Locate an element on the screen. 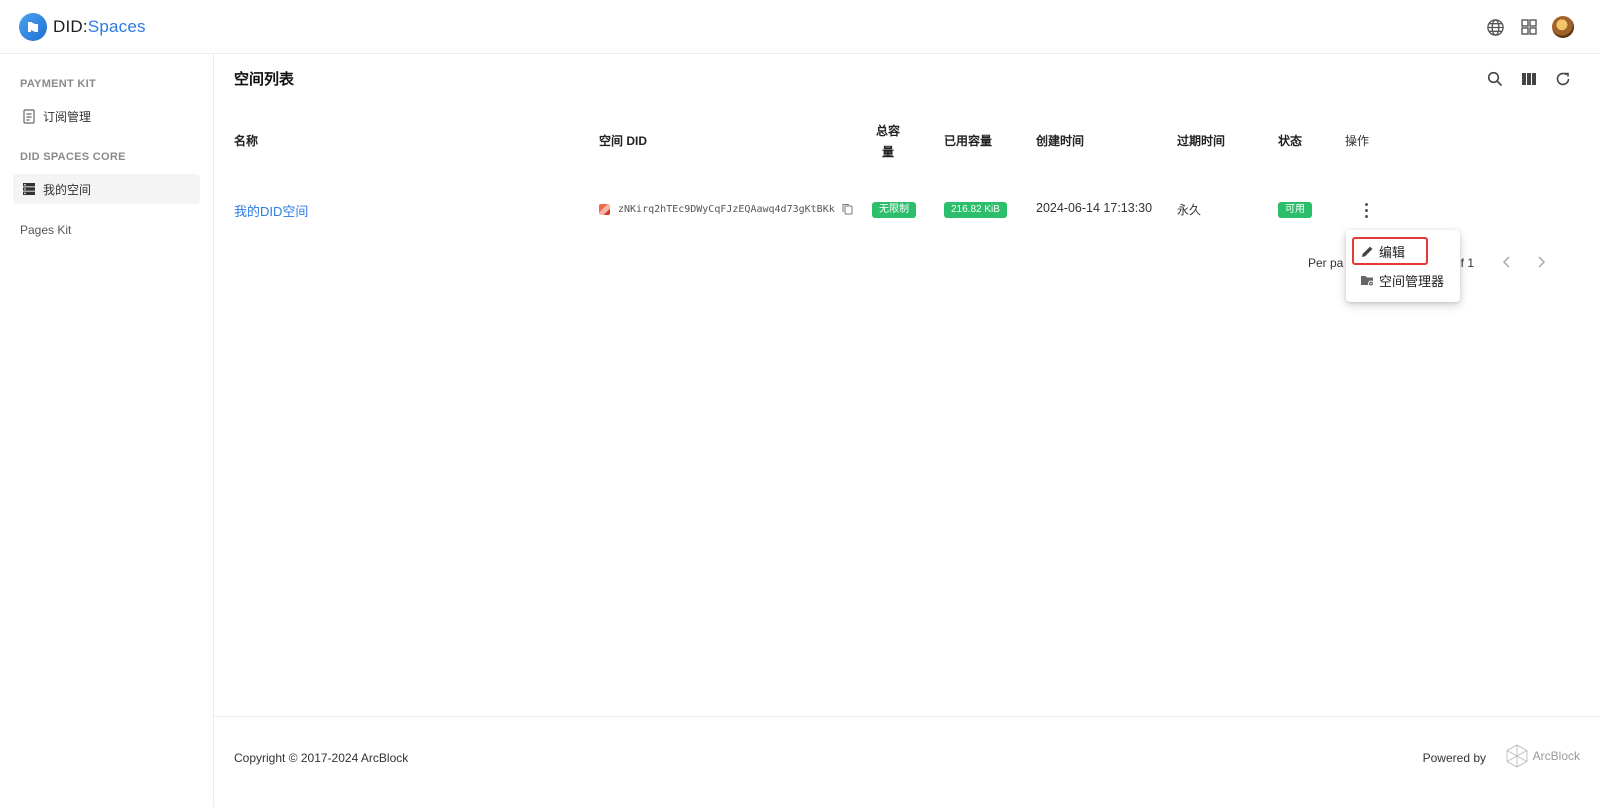 The width and height of the screenshot is (1600, 807). logo-prefix: DID: is located at coordinates (70, 26).